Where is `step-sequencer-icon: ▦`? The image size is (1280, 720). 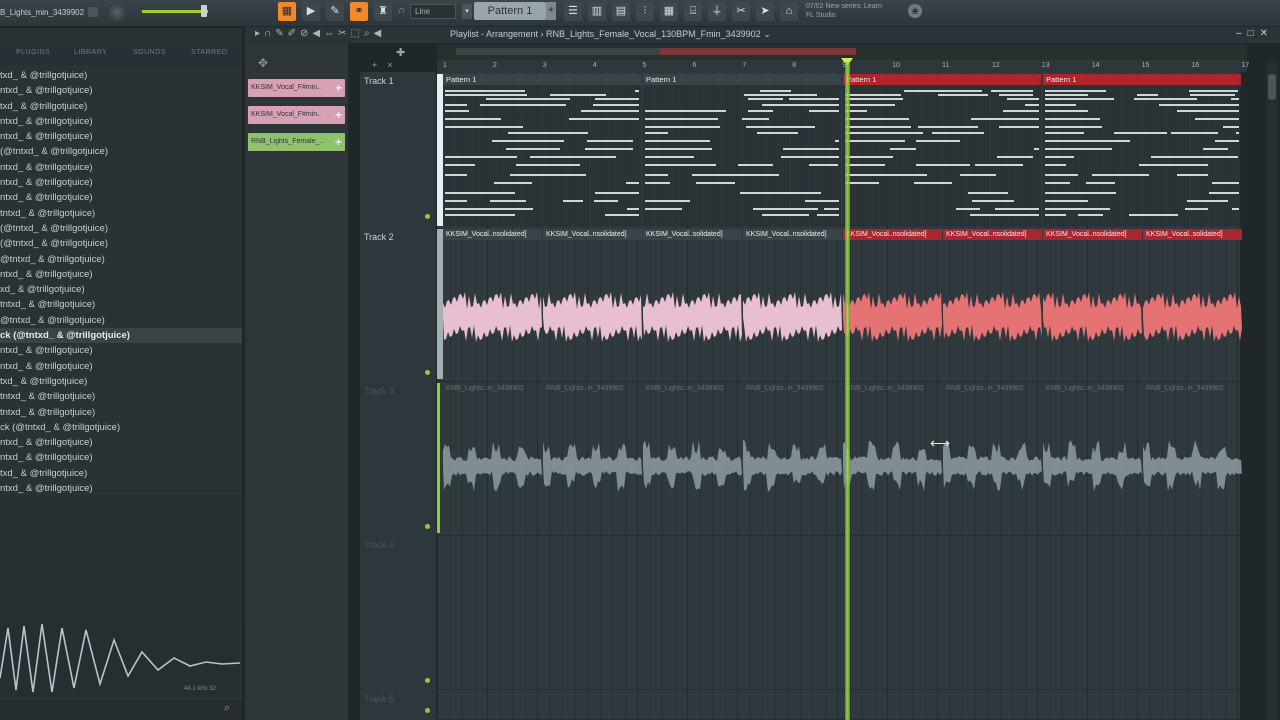 step-sequencer-icon: ▦ is located at coordinates (669, 11).